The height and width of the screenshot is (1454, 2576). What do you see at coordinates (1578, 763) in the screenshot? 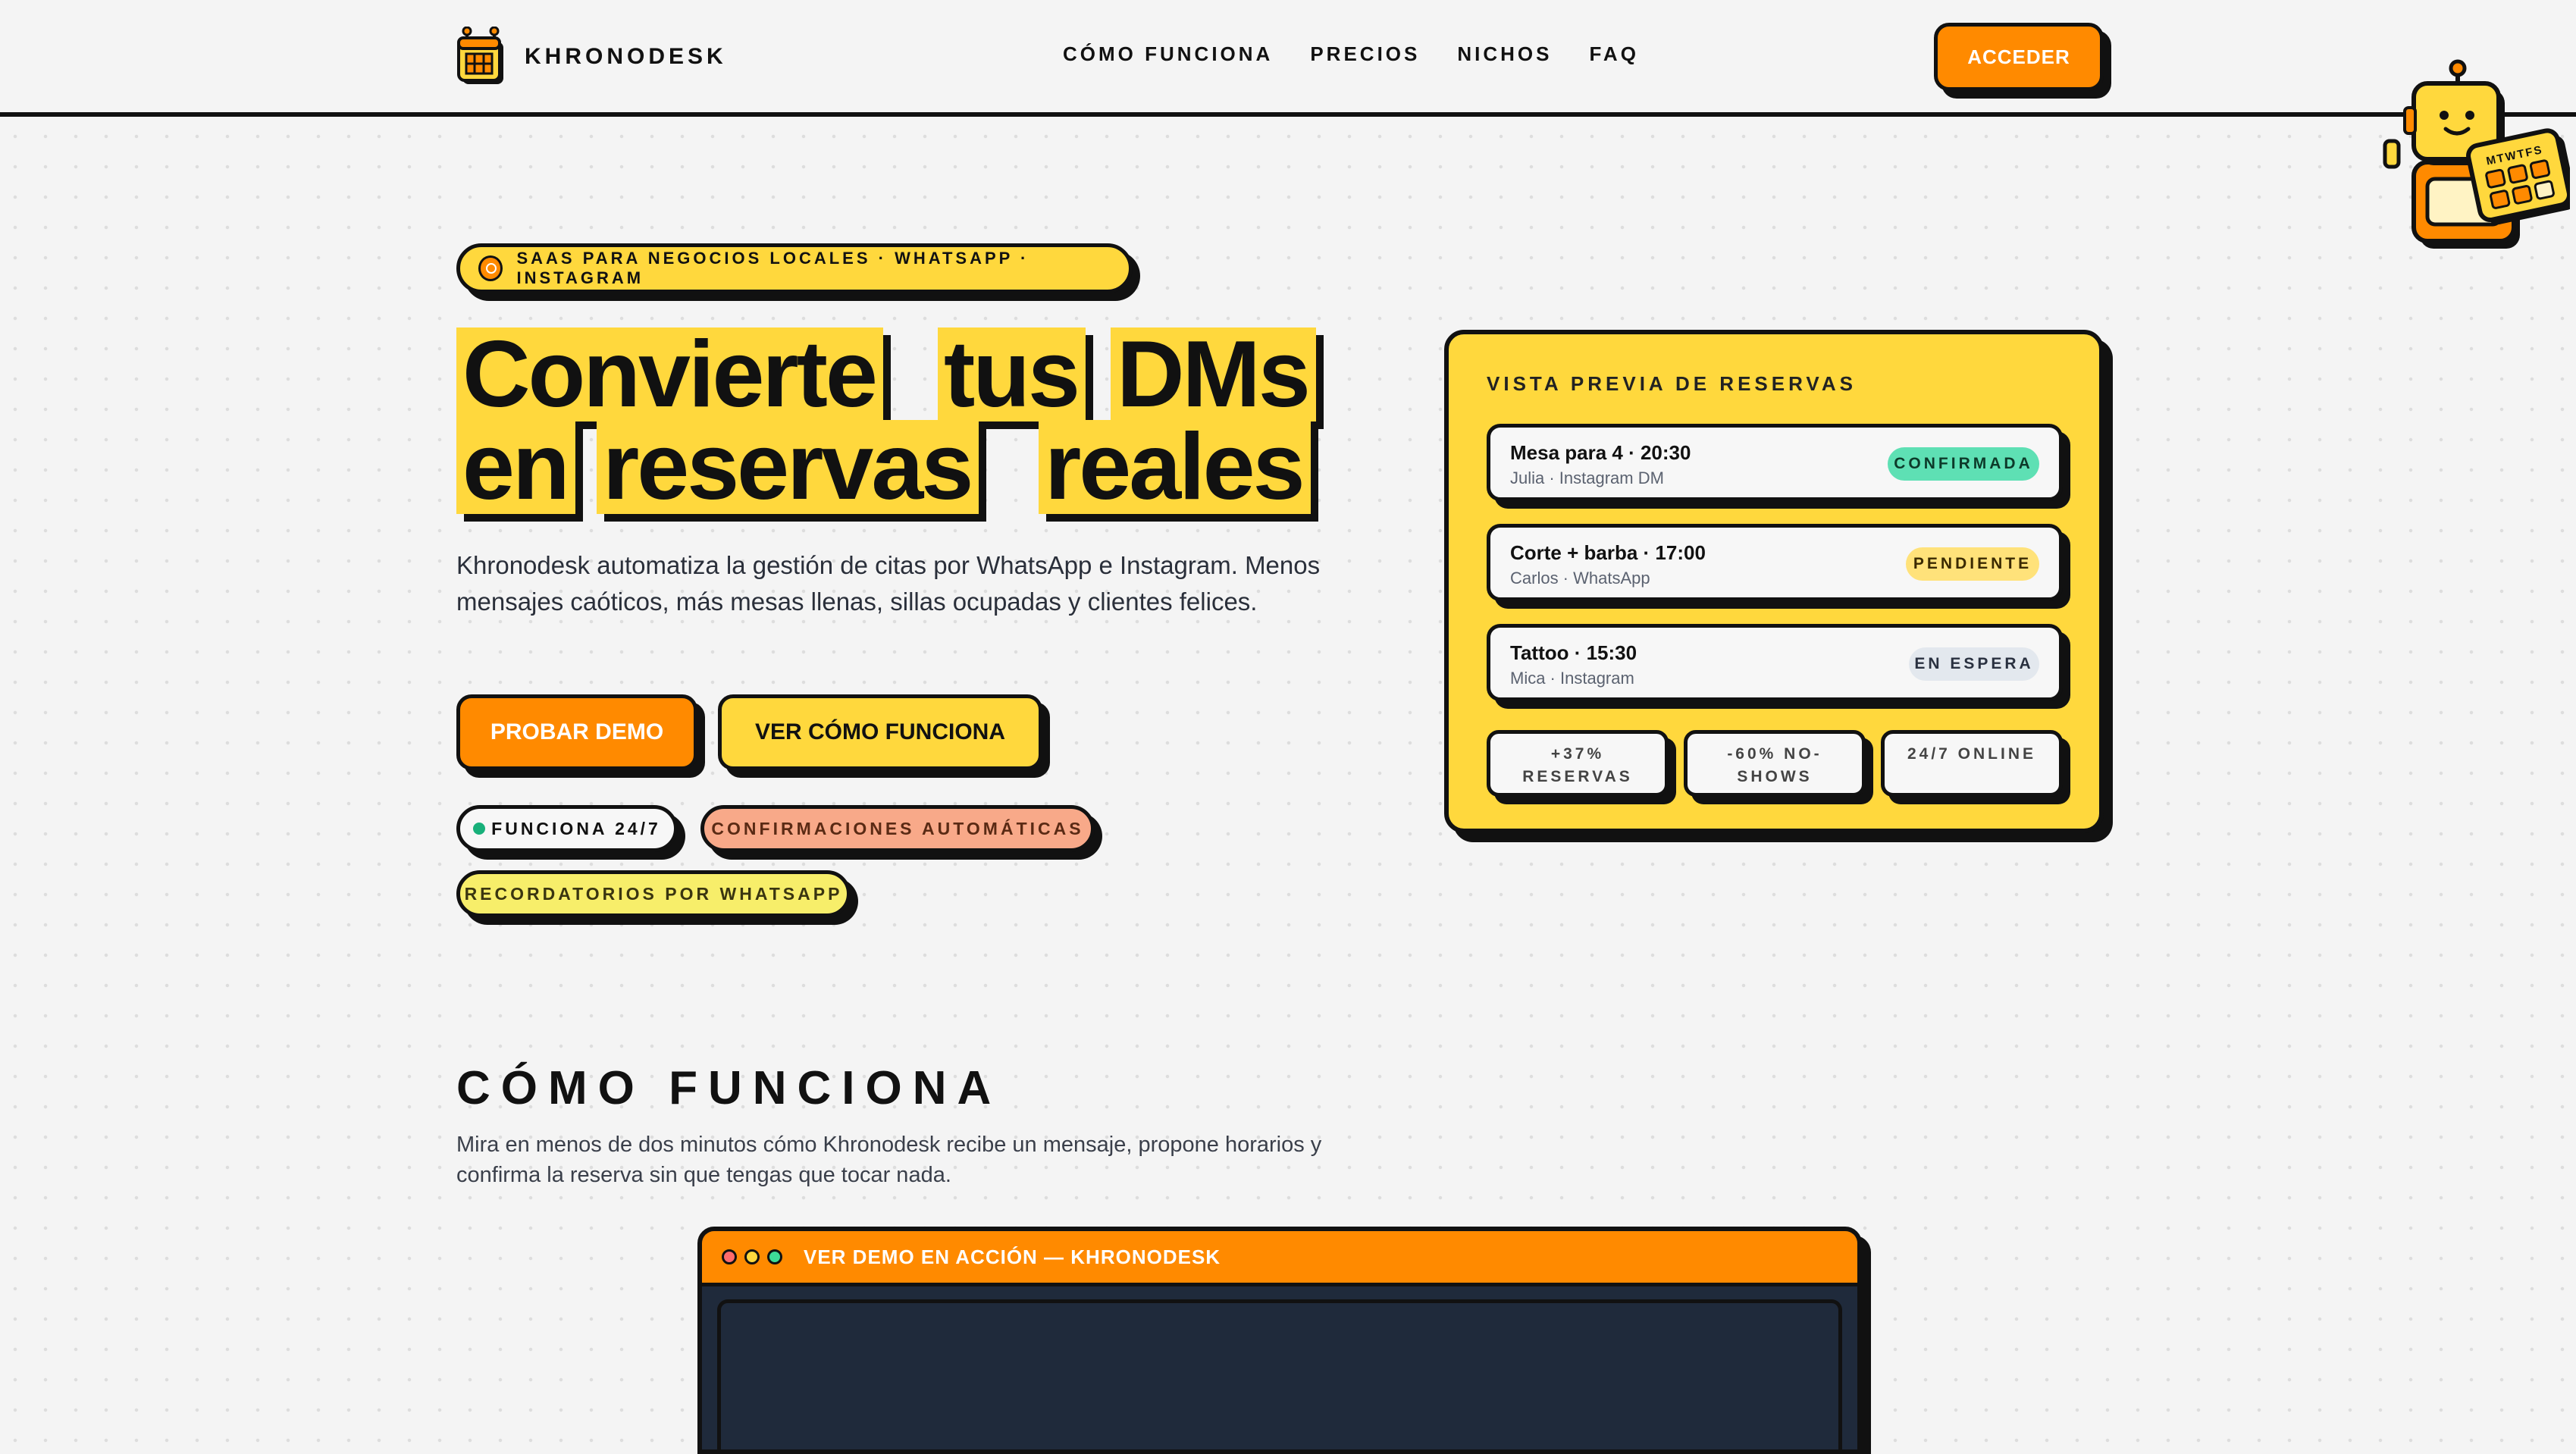
I see `stat-reservas: +37% RESERVAS` at bounding box center [1578, 763].